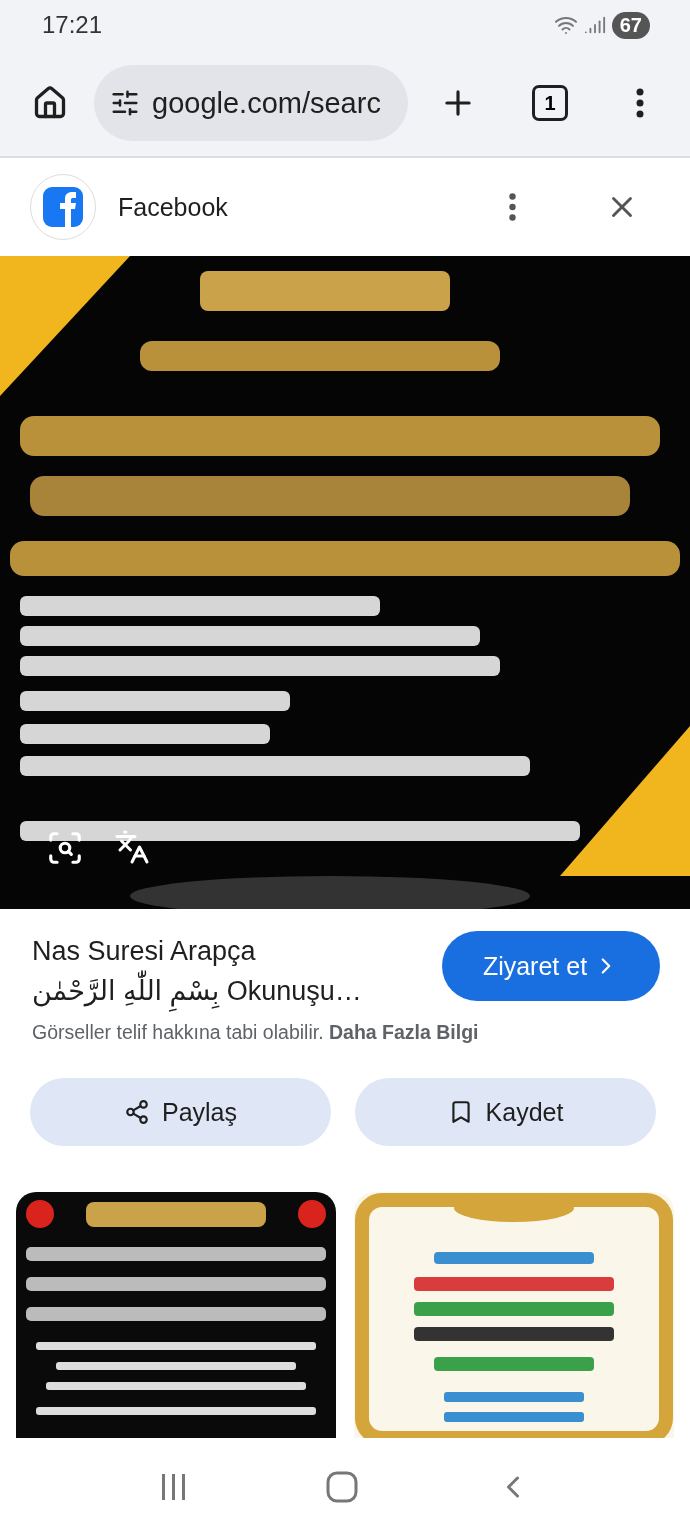 The width and height of the screenshot is (690, 1533). What do you see at coordinates (72, 25) in the screenshot?
I see `status-time: 17:21` at bounding box center [72, 25].